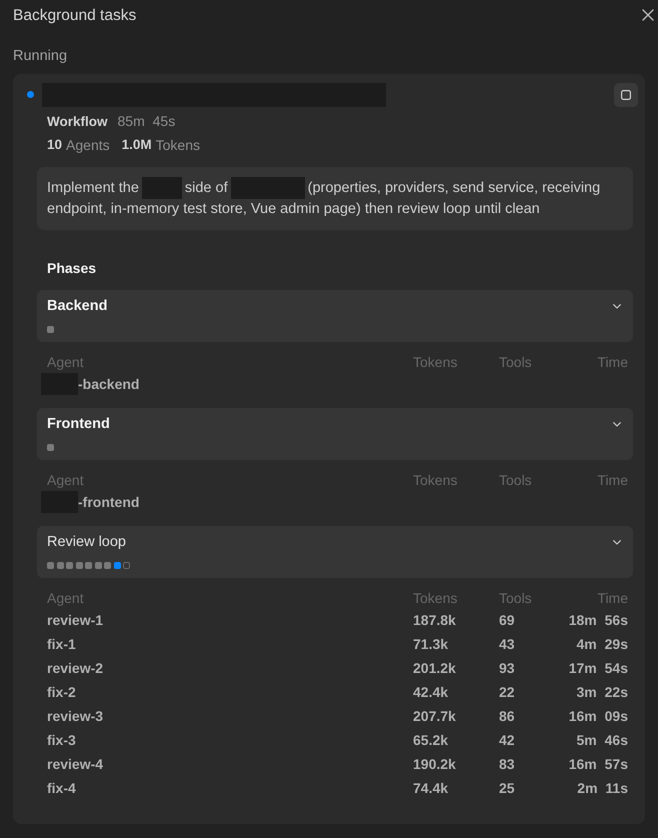 The height and width of the screenshot is (838, 658). What do you see at coordinates (602, 644) in the screenshot?
I see `time-cell: 4m 29s` at bounding box center [602, 644].